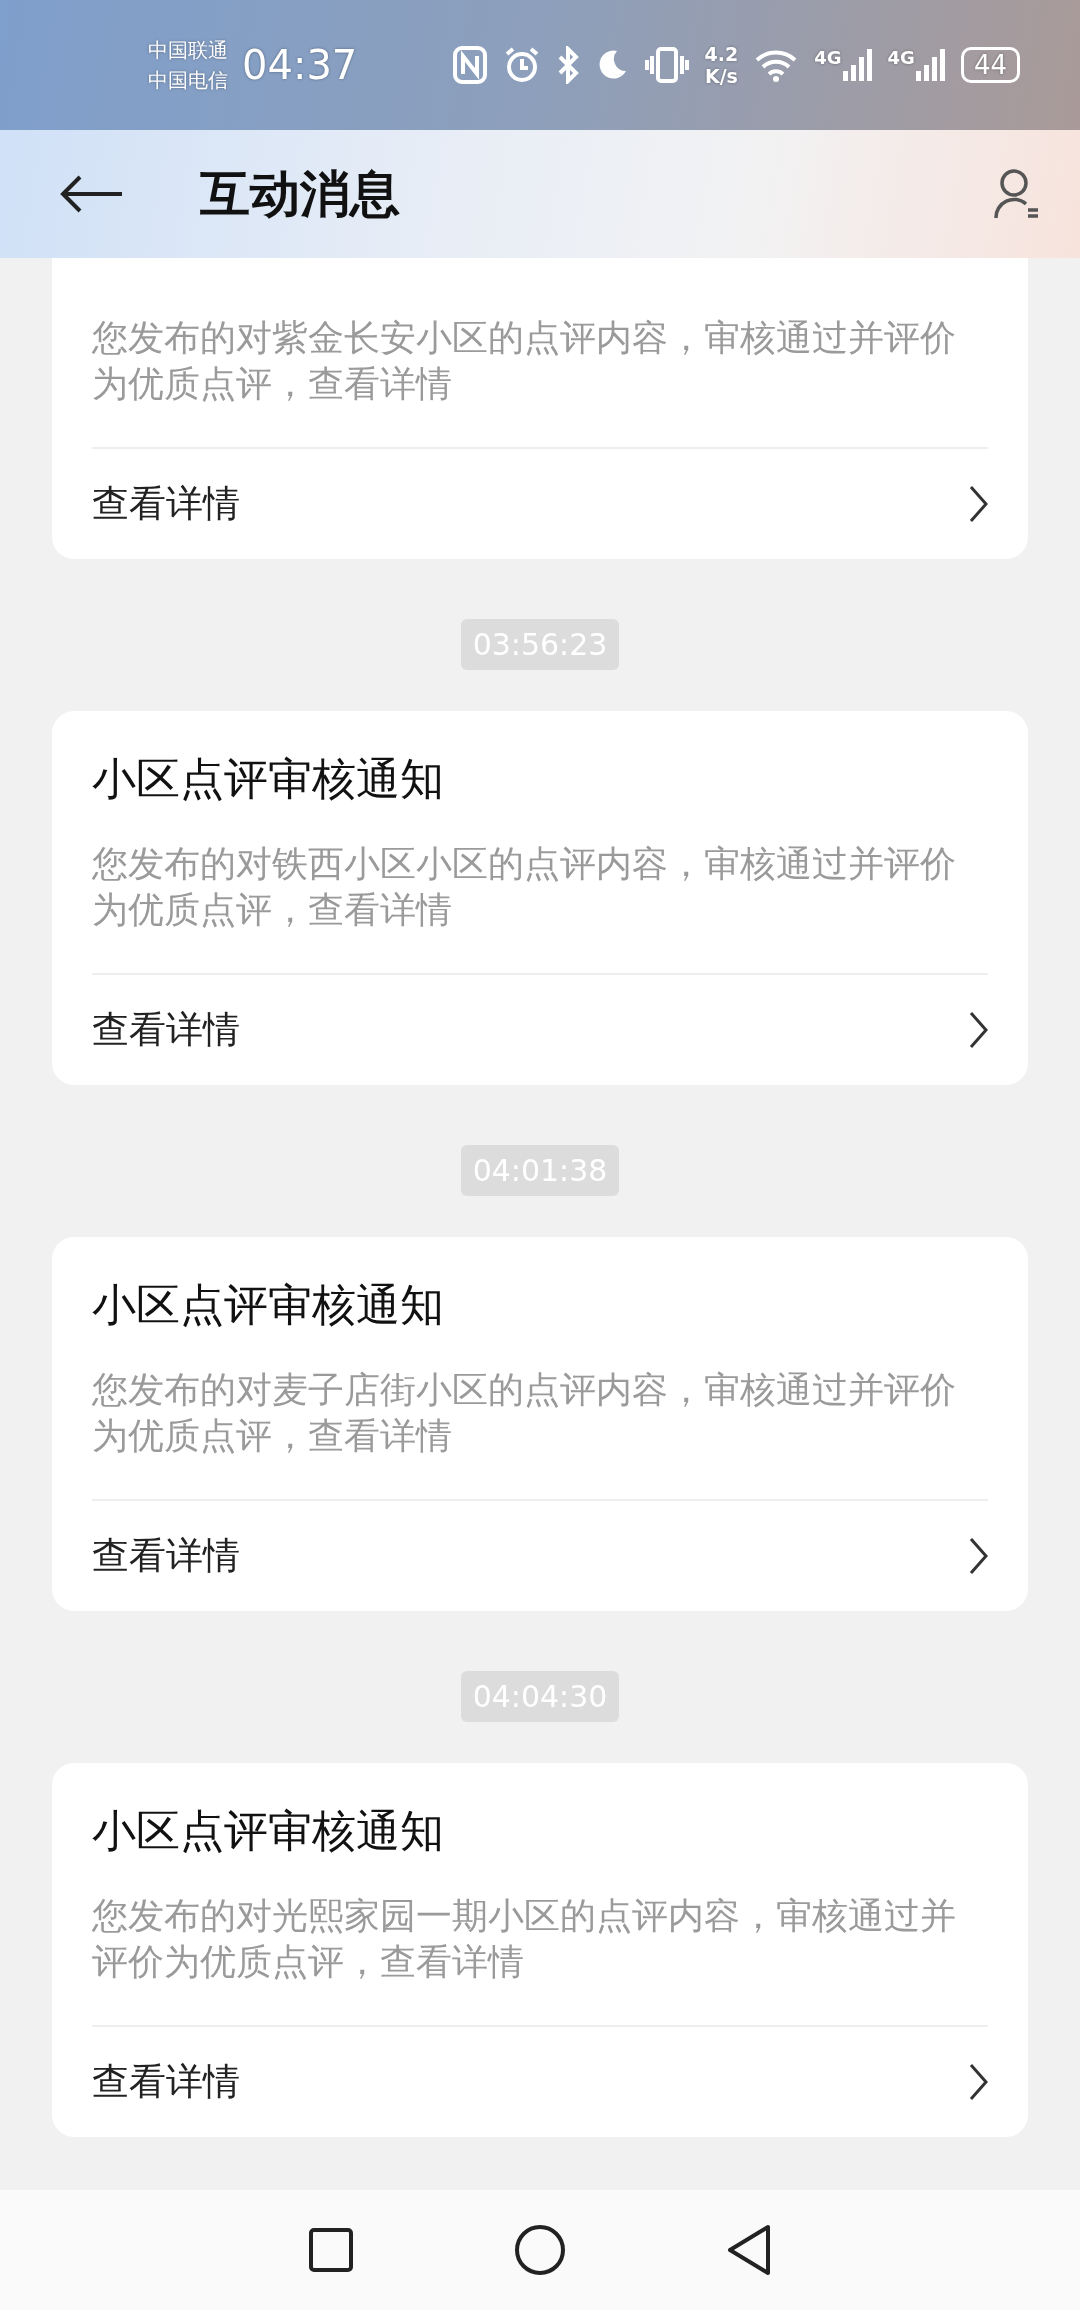 Image resolution: width=1080 pixels, height=2310 pixels. Describe the element at coordinates (524, 1413) in the screenshot. I see `message-body: 您发布的对麦子店街小区的点评内容，审核通过并评价为优质点评，查看详情` at that location.